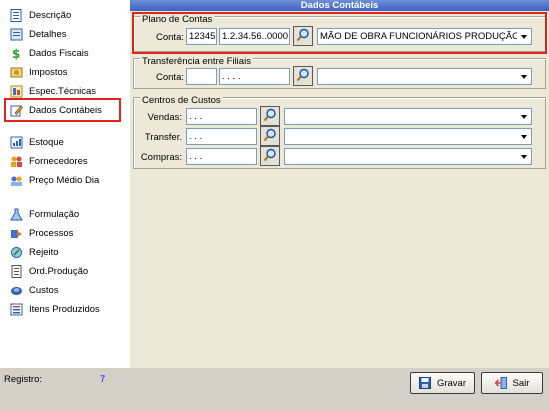 The width and height of the screenshot is (549, 411). What do you see at coordinates (44, 290) in the screenshot?
I see `sidebar-item-label: Custos` at bounding box center [44, 290].